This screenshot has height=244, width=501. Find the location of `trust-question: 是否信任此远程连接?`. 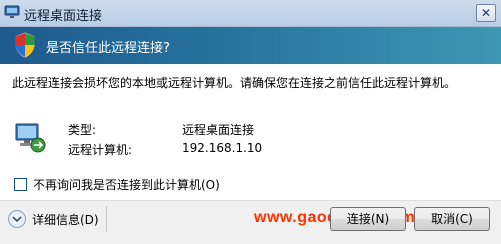

trust-question: 是否信任此远程连接? is located at coordinates (108, 48).